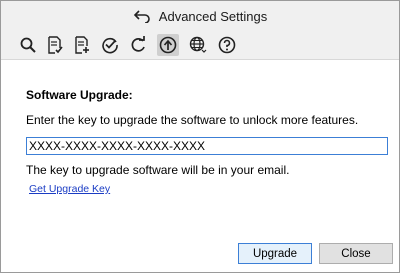 Image resolution: width=400 pixels, height=273 pixels. I want to click on search-icon, so click(28, 45).